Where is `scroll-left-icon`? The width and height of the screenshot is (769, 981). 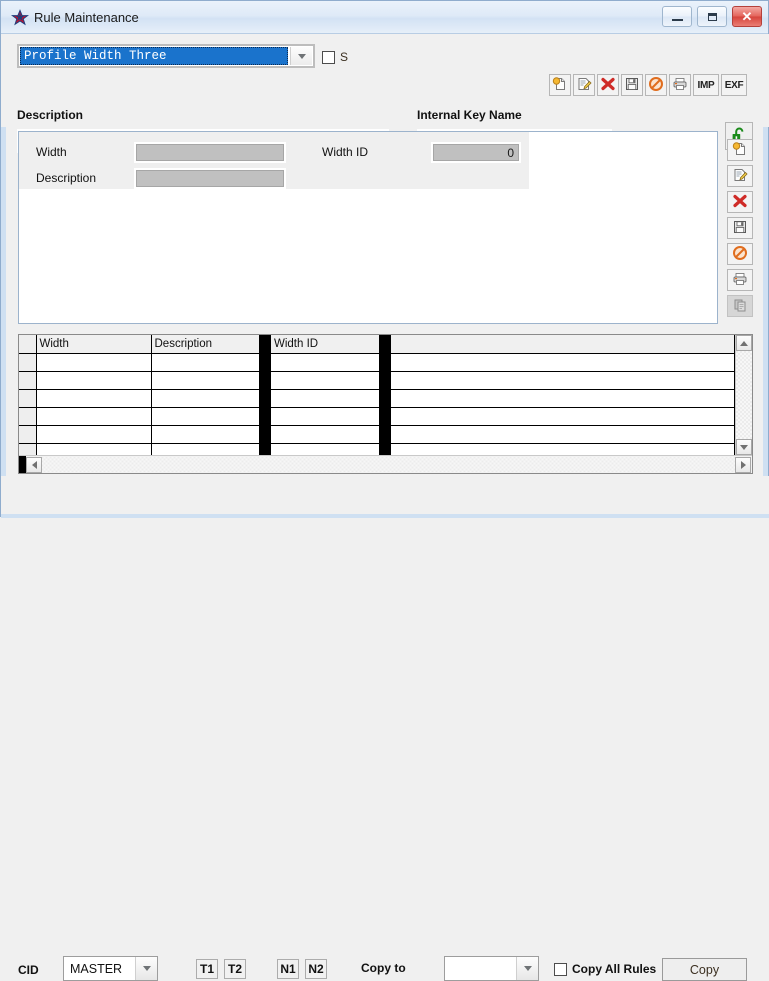 scroll-left-icon is located at coordinates (34, 465).